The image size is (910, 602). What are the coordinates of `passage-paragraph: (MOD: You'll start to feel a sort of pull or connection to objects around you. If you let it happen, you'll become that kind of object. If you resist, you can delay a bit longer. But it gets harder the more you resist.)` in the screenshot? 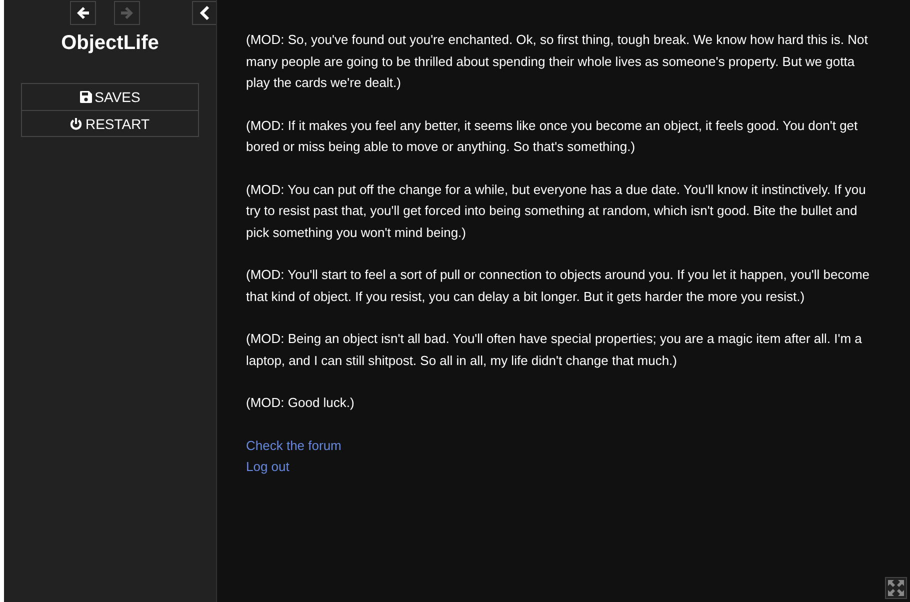 It's located at (558, 286).